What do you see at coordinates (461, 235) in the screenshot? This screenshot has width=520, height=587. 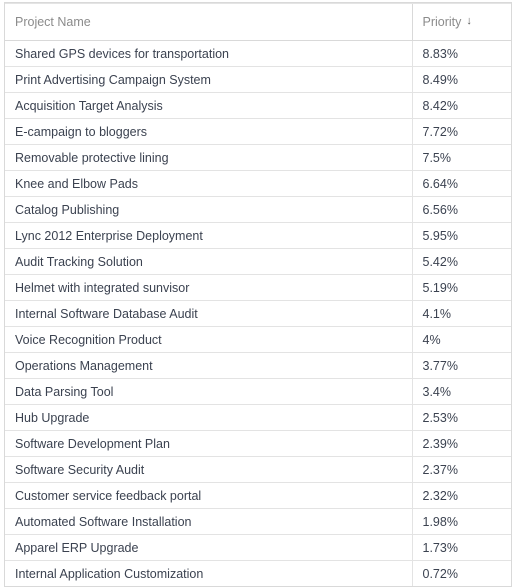 I see `cell-priority: 5.95%` at bounding box center [461, 235].